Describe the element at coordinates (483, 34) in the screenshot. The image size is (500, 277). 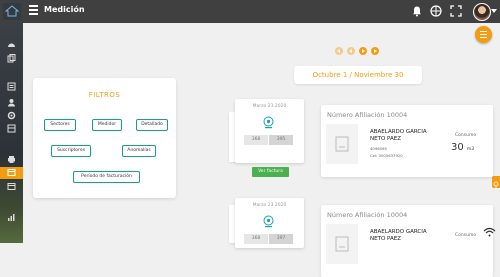
I see `fab-menu-button` at that location.